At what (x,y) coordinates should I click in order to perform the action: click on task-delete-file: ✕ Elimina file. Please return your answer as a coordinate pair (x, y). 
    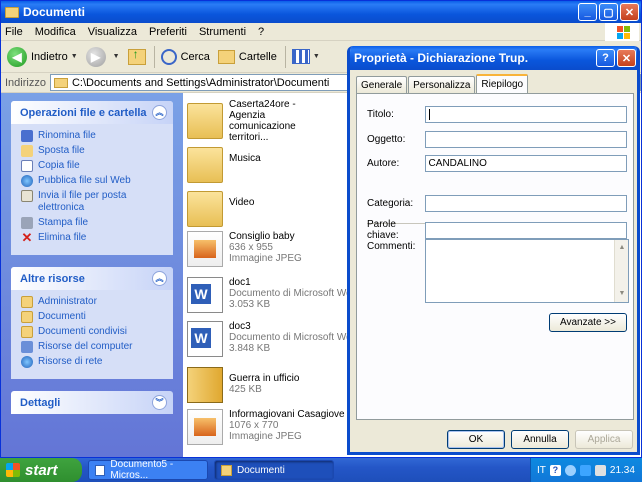
    Looking at the image, I should click on (93, 237).